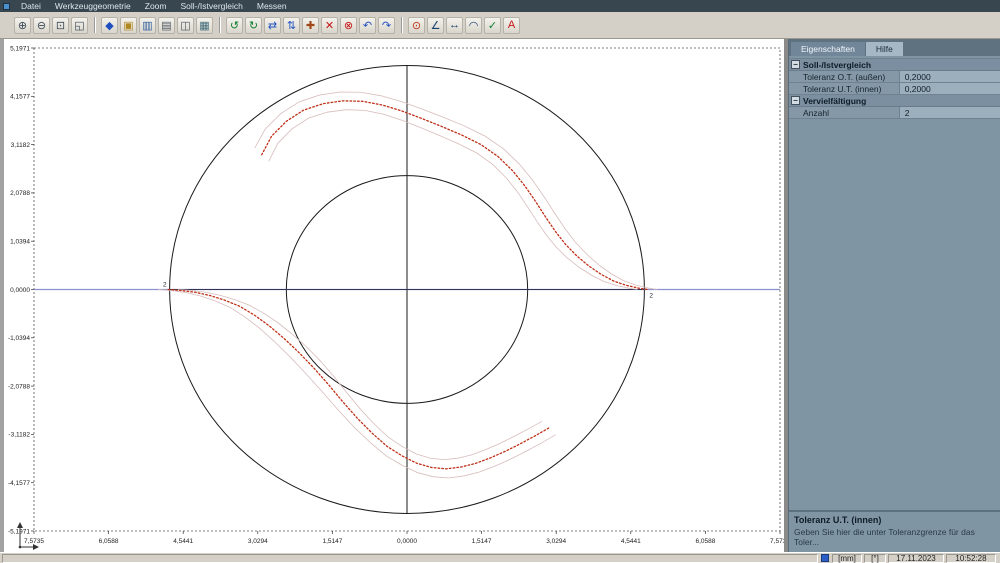  What do you see at coordinates (20, 97) in the screenshot?
I see `y-tick-label: 4,1577` at bounding box center [20, 97].